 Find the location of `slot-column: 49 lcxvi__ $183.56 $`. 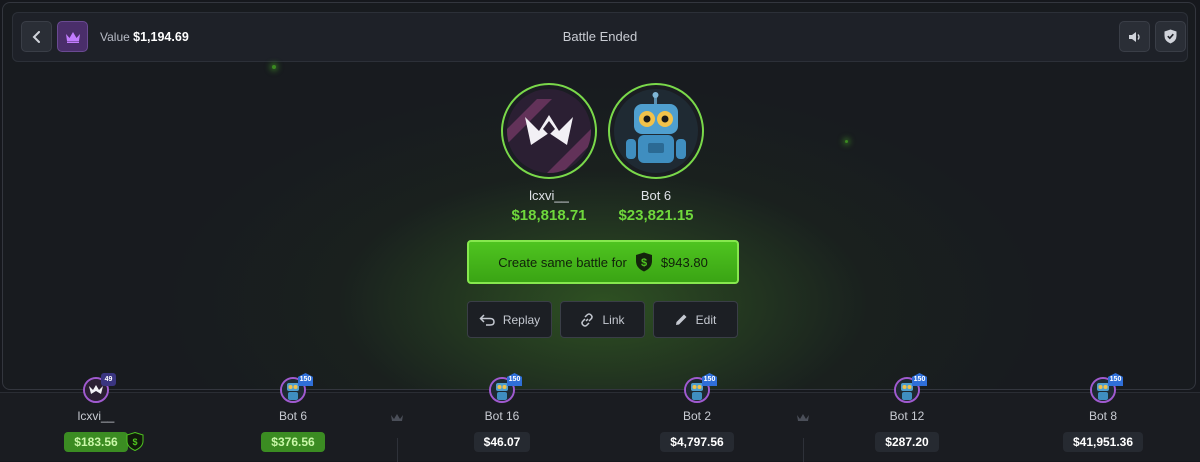

slot-column: 49 lcxvi__ $183.56 $ is located at coordinates (96, 412).